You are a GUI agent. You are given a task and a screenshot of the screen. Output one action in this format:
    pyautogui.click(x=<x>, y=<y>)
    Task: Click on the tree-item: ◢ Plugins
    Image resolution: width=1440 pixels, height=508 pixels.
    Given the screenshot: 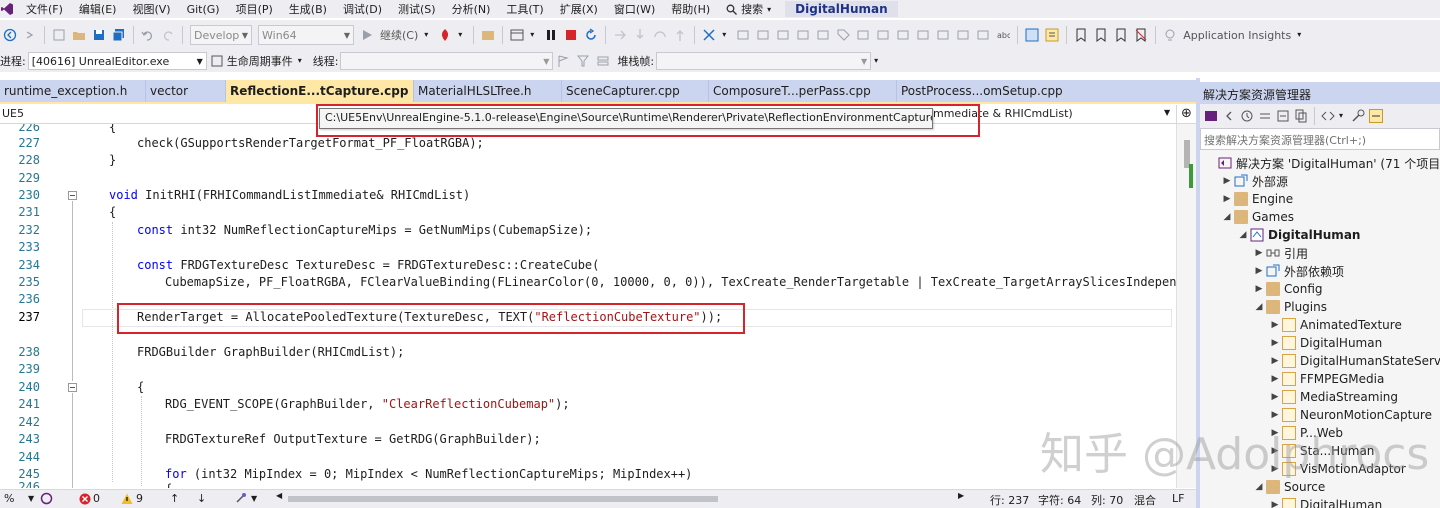 What is the action you would take?
    pyautogui.click(x=1290, y=307)
    